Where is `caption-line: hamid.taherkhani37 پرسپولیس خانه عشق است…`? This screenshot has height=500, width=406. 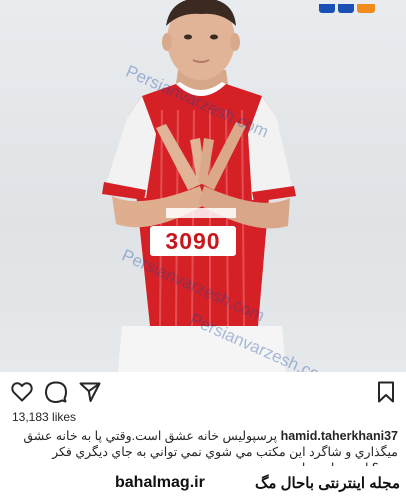
caption-line: hamid.taherkhani37 پرسپولیس خانه عشق است… is located at coordinates (202, 436).